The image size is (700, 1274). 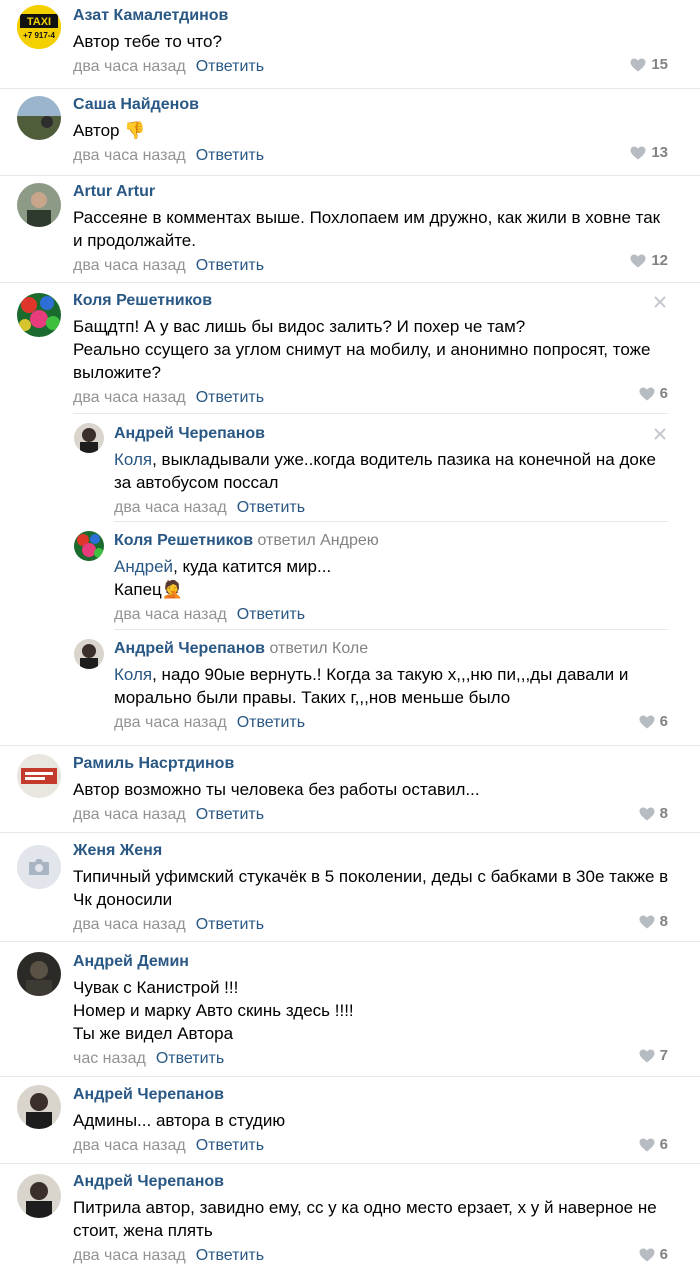 What do you see at coordinates (370, 764) in the screenshot?
I see `comment-author: Рамиль Насртдинов` at bounding box center [370, 764].